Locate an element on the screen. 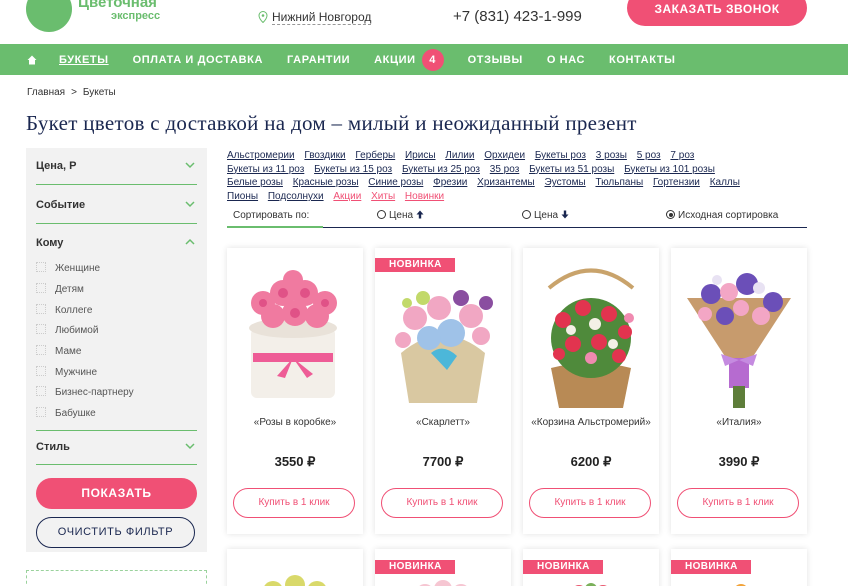 Image resolution: width=848 pixels, height=586 pixels. tag-link: Эустомы is located at coordinates (565, 182).